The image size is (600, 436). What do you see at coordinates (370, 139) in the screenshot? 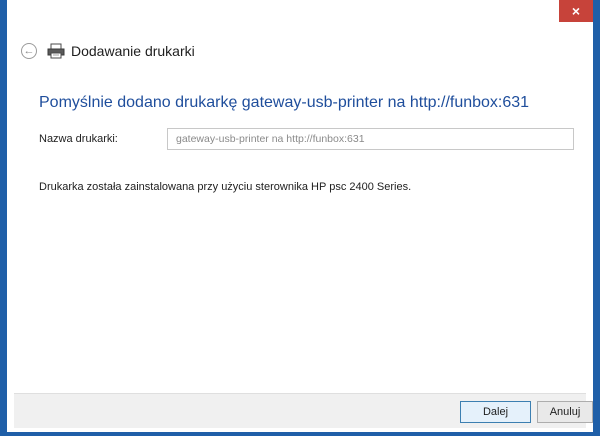
I see `printer-name-field` at bounding box center [370, 139].